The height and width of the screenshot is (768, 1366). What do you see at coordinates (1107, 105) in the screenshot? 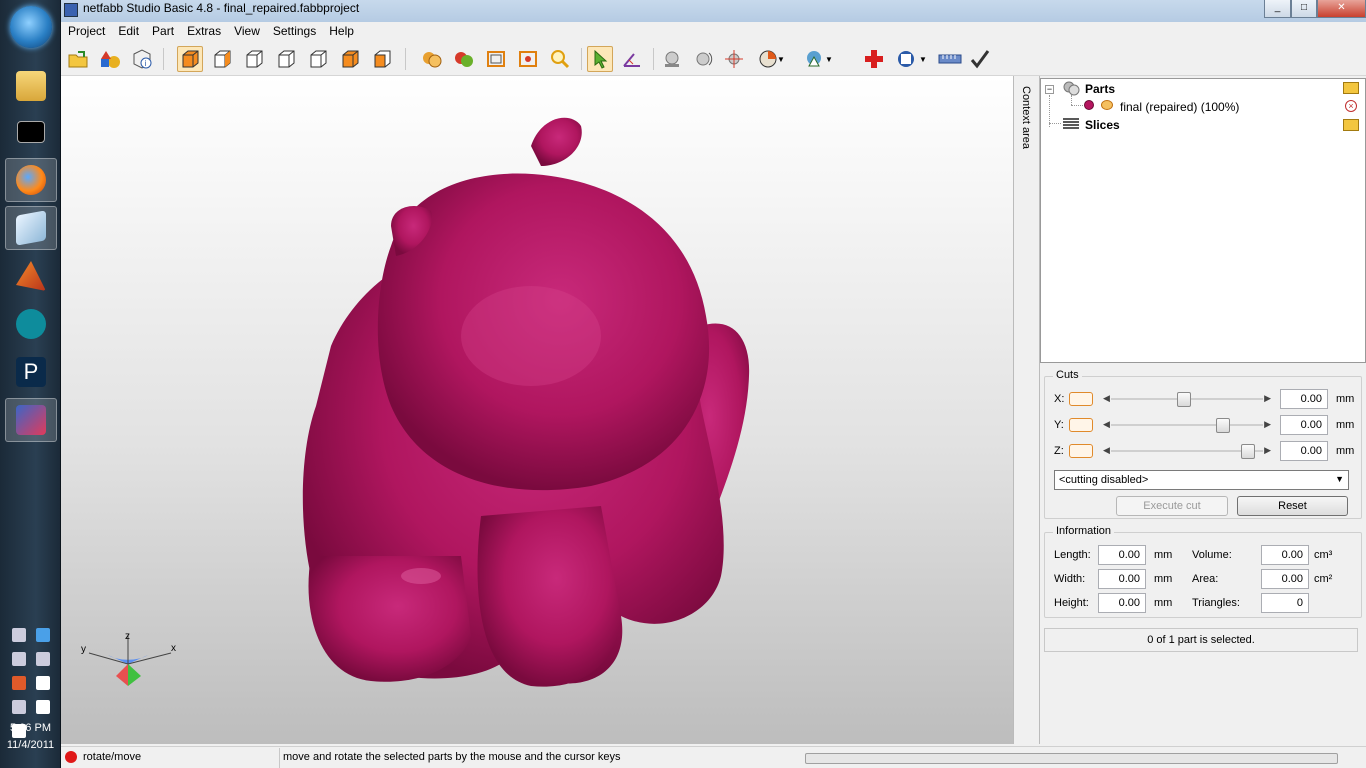
I see `visibility-eye-icon` at bounding box center [1107, 105].